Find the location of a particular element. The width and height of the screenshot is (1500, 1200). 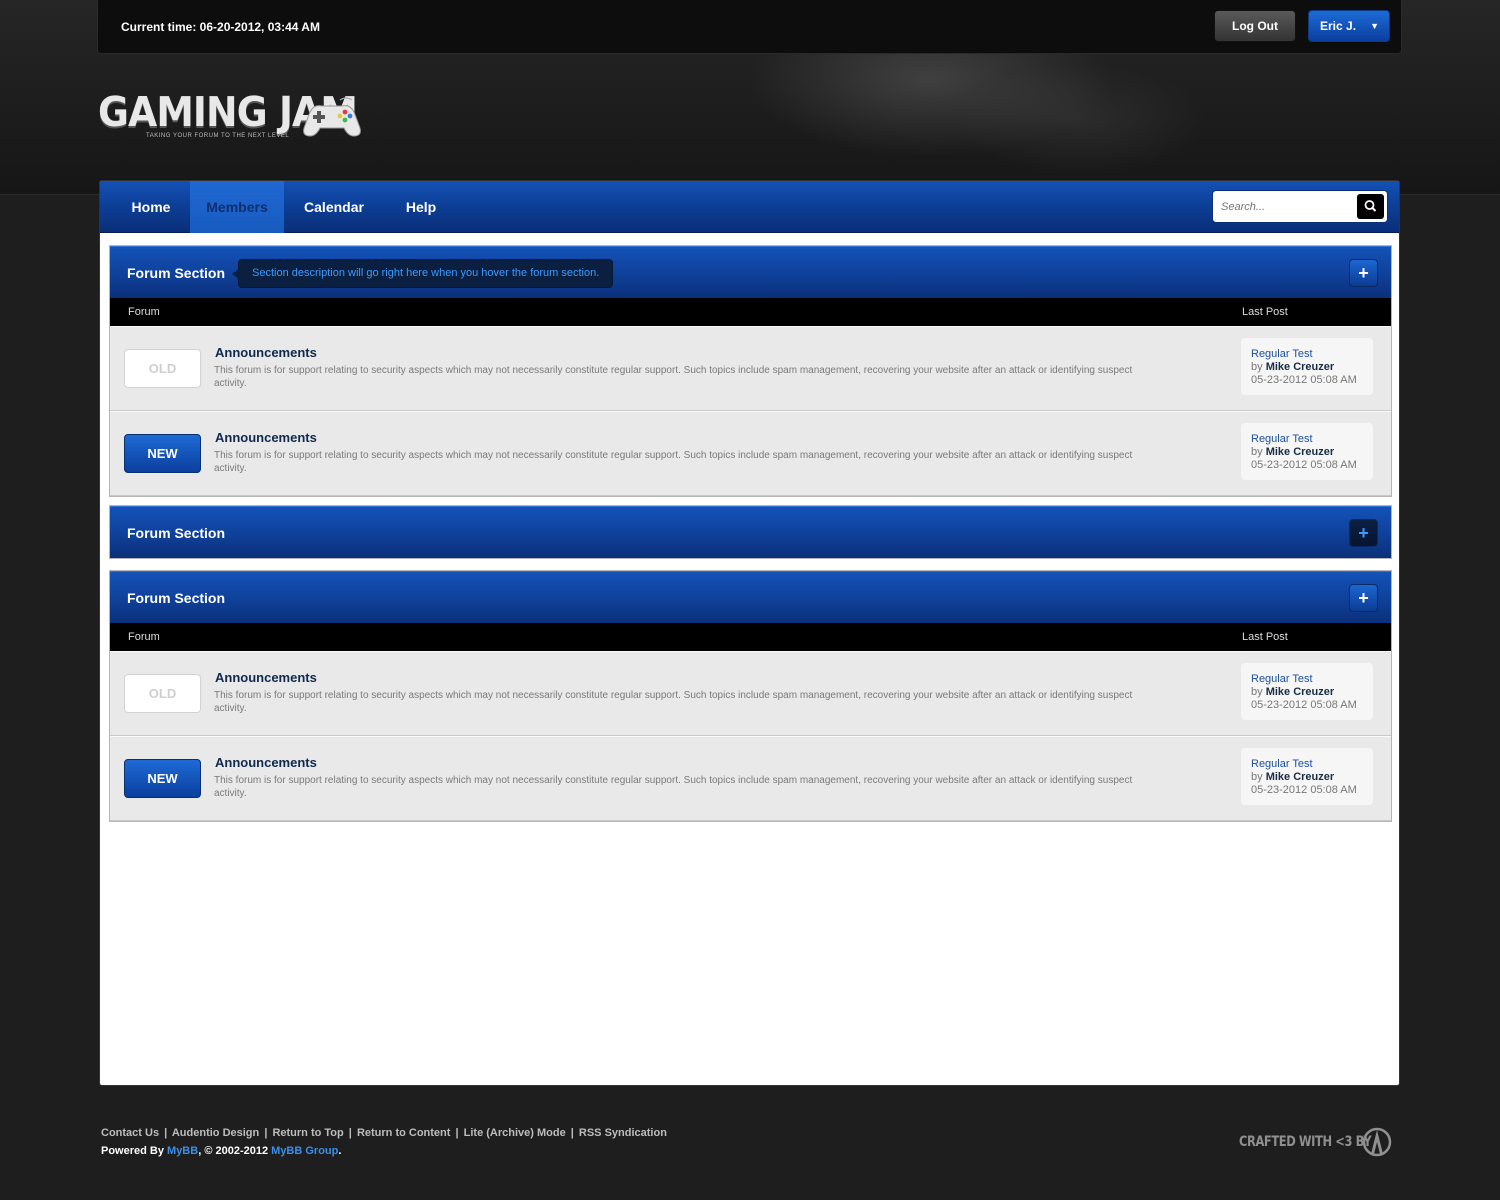

nav-home: Home is located at coordinates (151, 207).